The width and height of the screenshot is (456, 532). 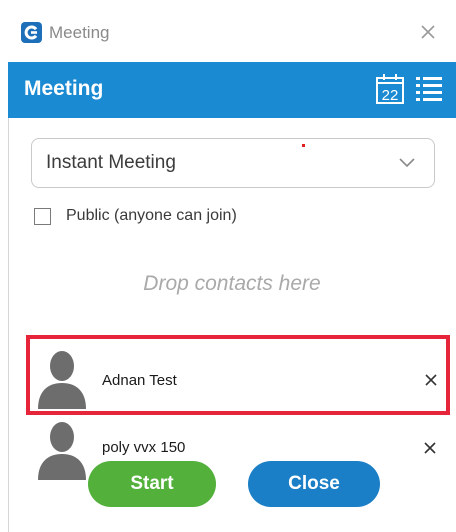 I want to click on header-title: Meeting, so click(x=64, y=88).